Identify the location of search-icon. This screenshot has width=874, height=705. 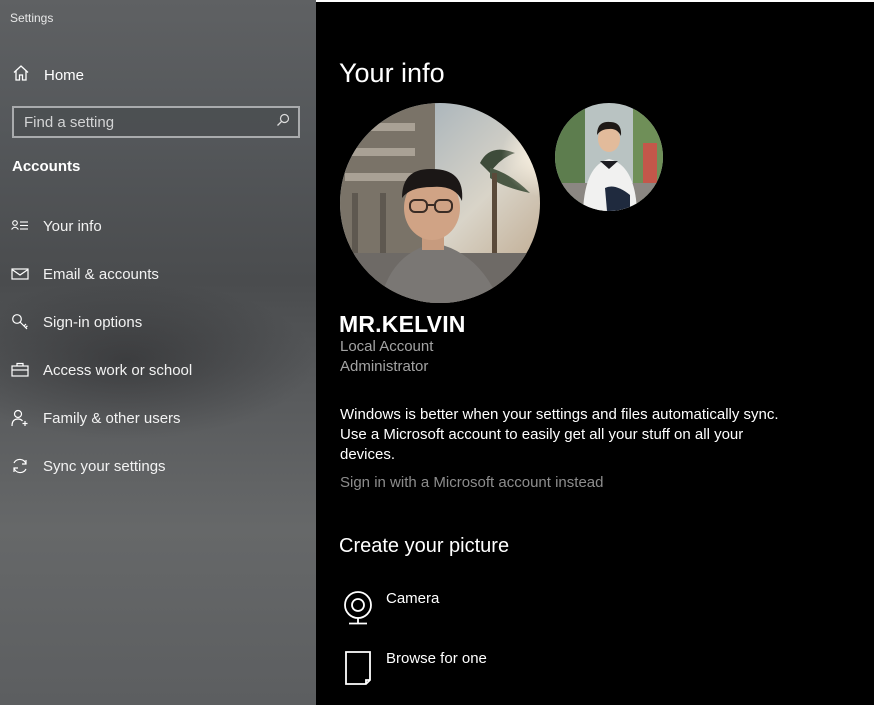
(283, 122).